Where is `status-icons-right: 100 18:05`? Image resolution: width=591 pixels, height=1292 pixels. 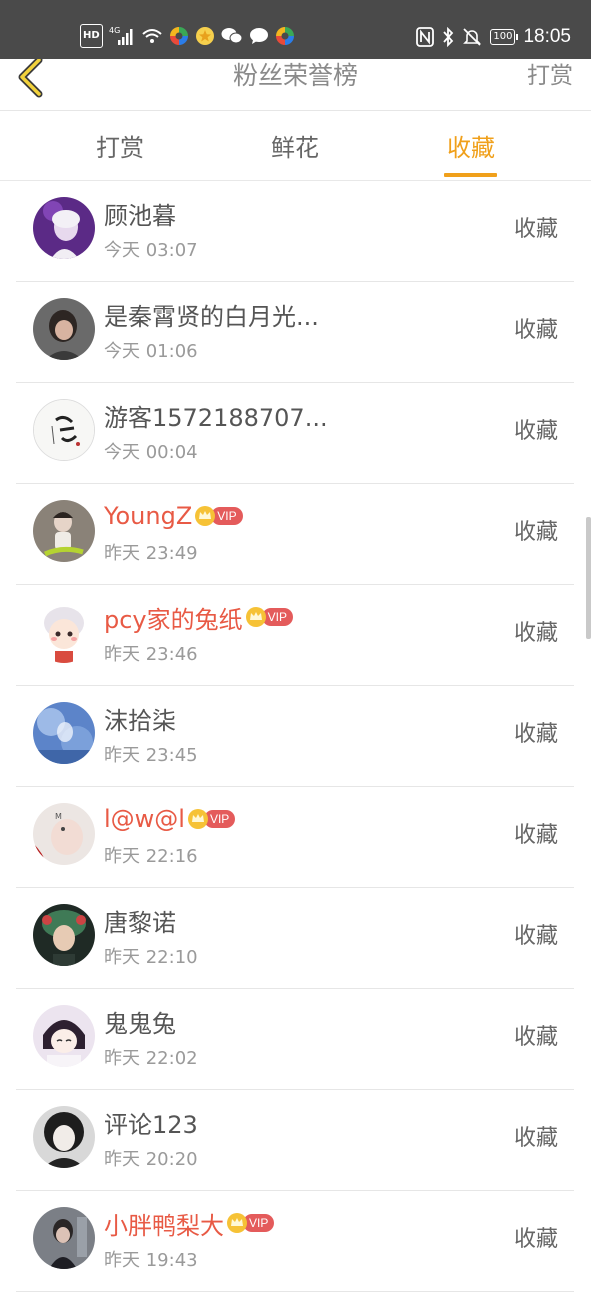
status-icons-right: 100 18:05 is located at coordinates (493, 37).